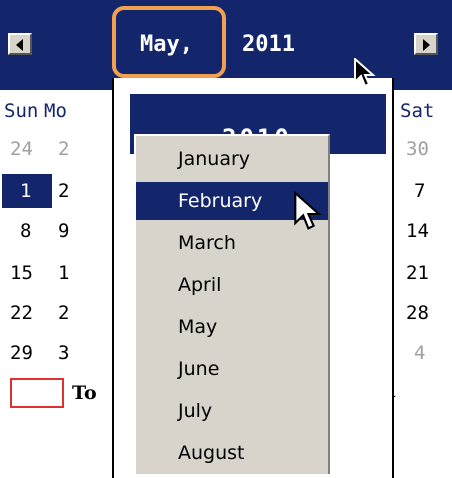  I want to click on weekday-sun: Sun, so click(21, 111).